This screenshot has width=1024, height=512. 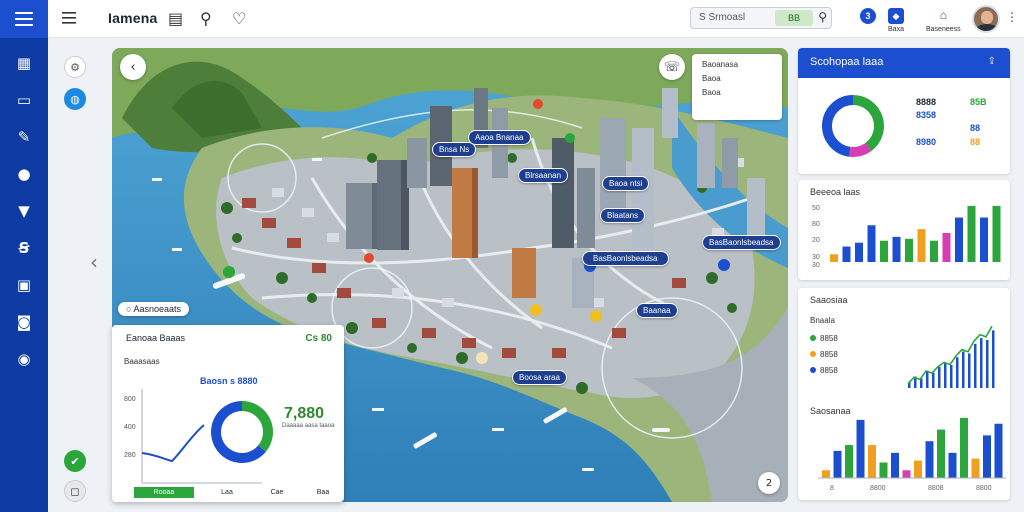 I want to click on overview-tab: Cae, so click(x=277, y=492).